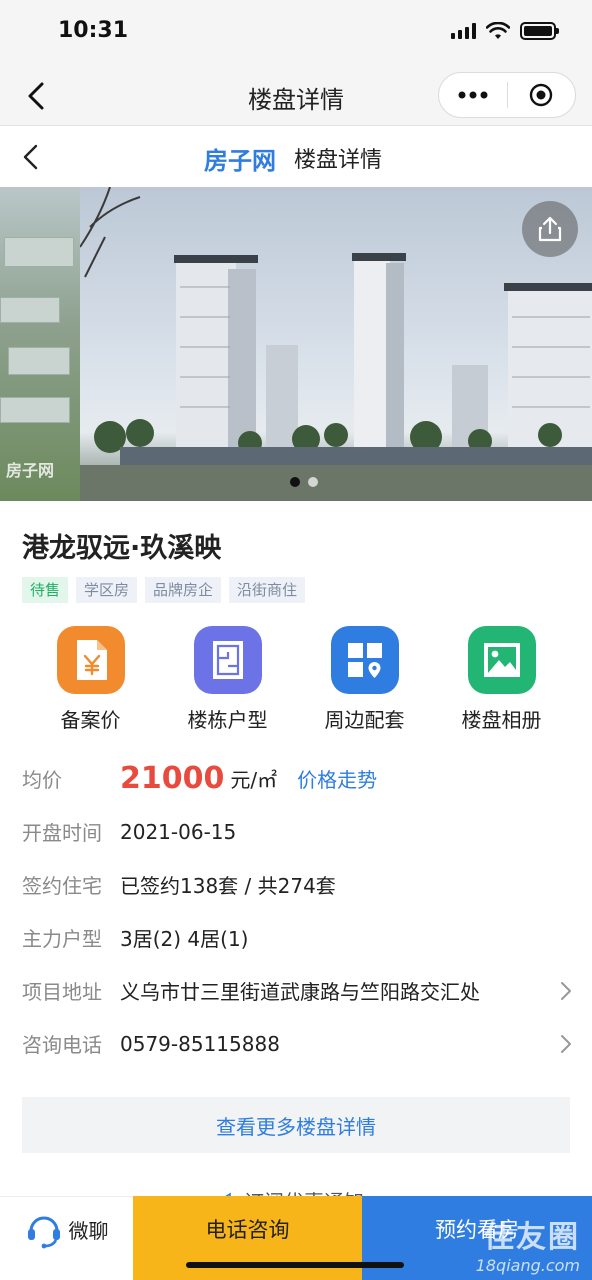  Describe the element at coordinates (227, 660) in the screenshot. I see `floor-plan-icon` at that location.